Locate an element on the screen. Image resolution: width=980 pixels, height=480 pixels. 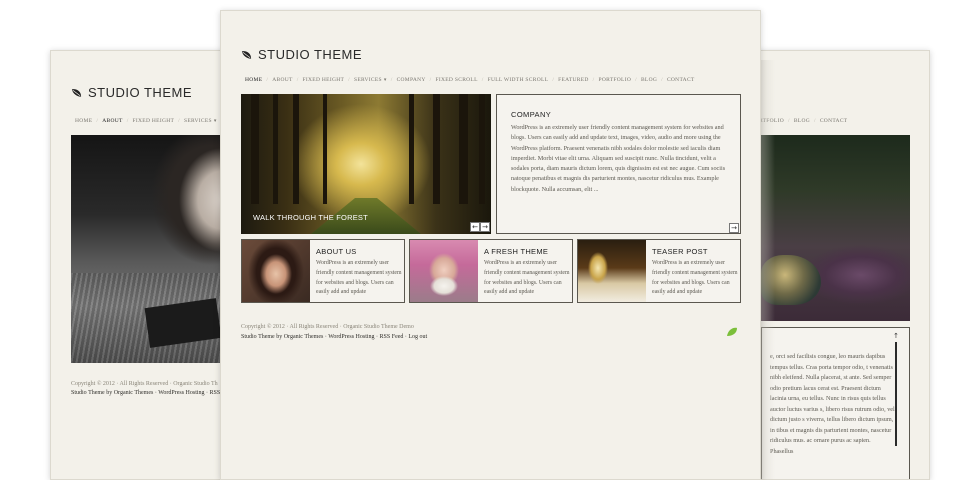
nav-item-fixed-scroll: FIXED SCROLL is located at coordinates (457, 80).